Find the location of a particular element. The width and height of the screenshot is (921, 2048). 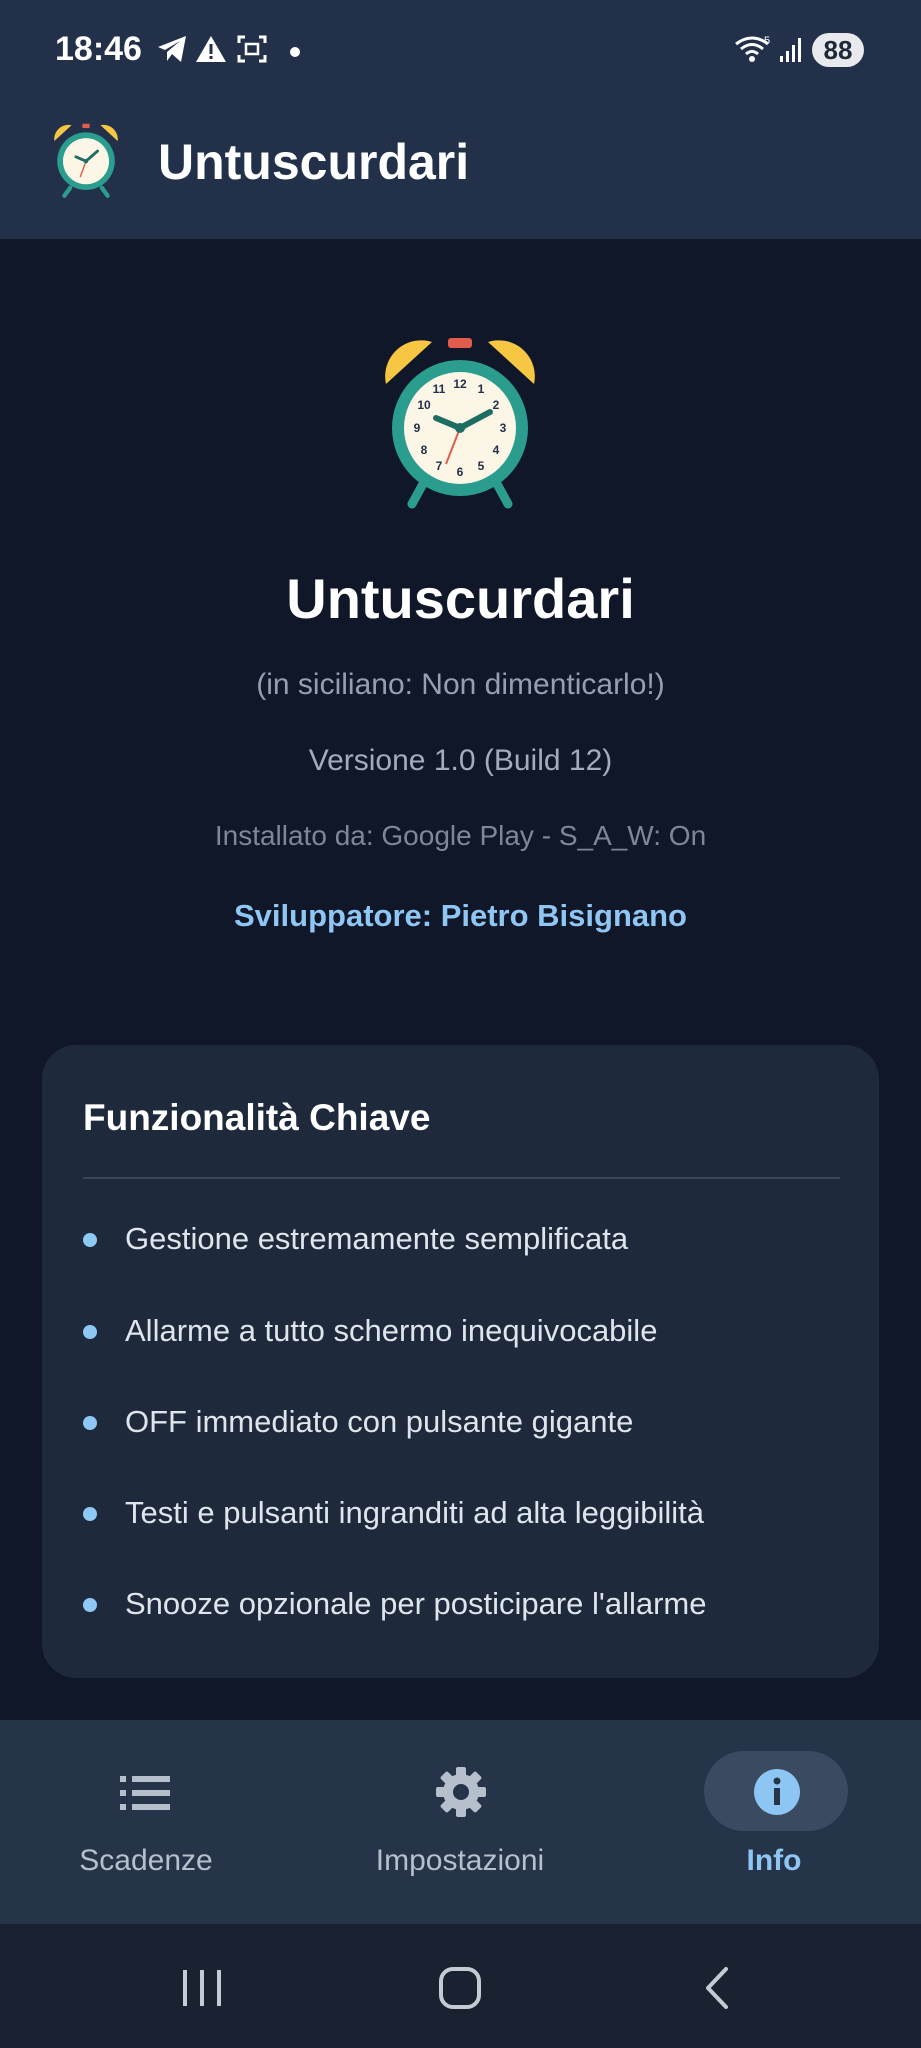

app-bar-title: Untuscurdari is located at coordinates (314, 162).